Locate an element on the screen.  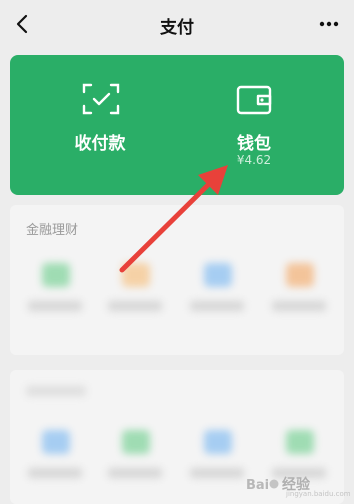
section-title-placeholder is located at coordinates (56, 391).